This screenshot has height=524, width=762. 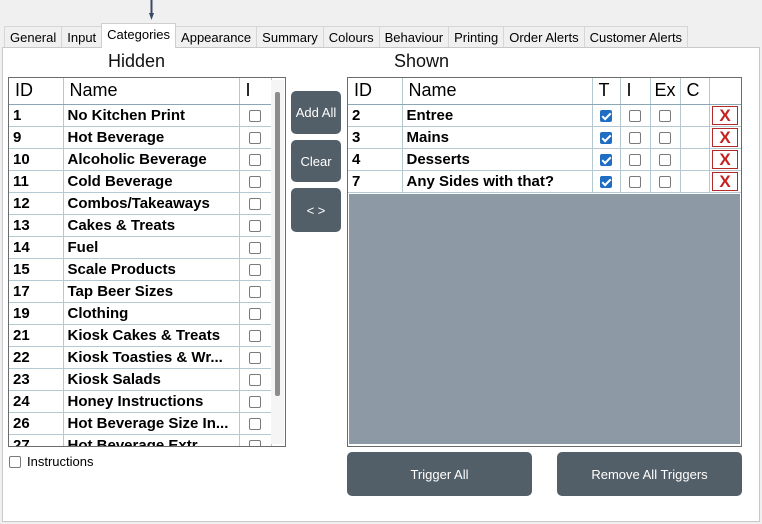 What do you see at coordinates (277, 244) in the screenshot?
I see `scrollbar-thumb` at bounding box center [277, 244].